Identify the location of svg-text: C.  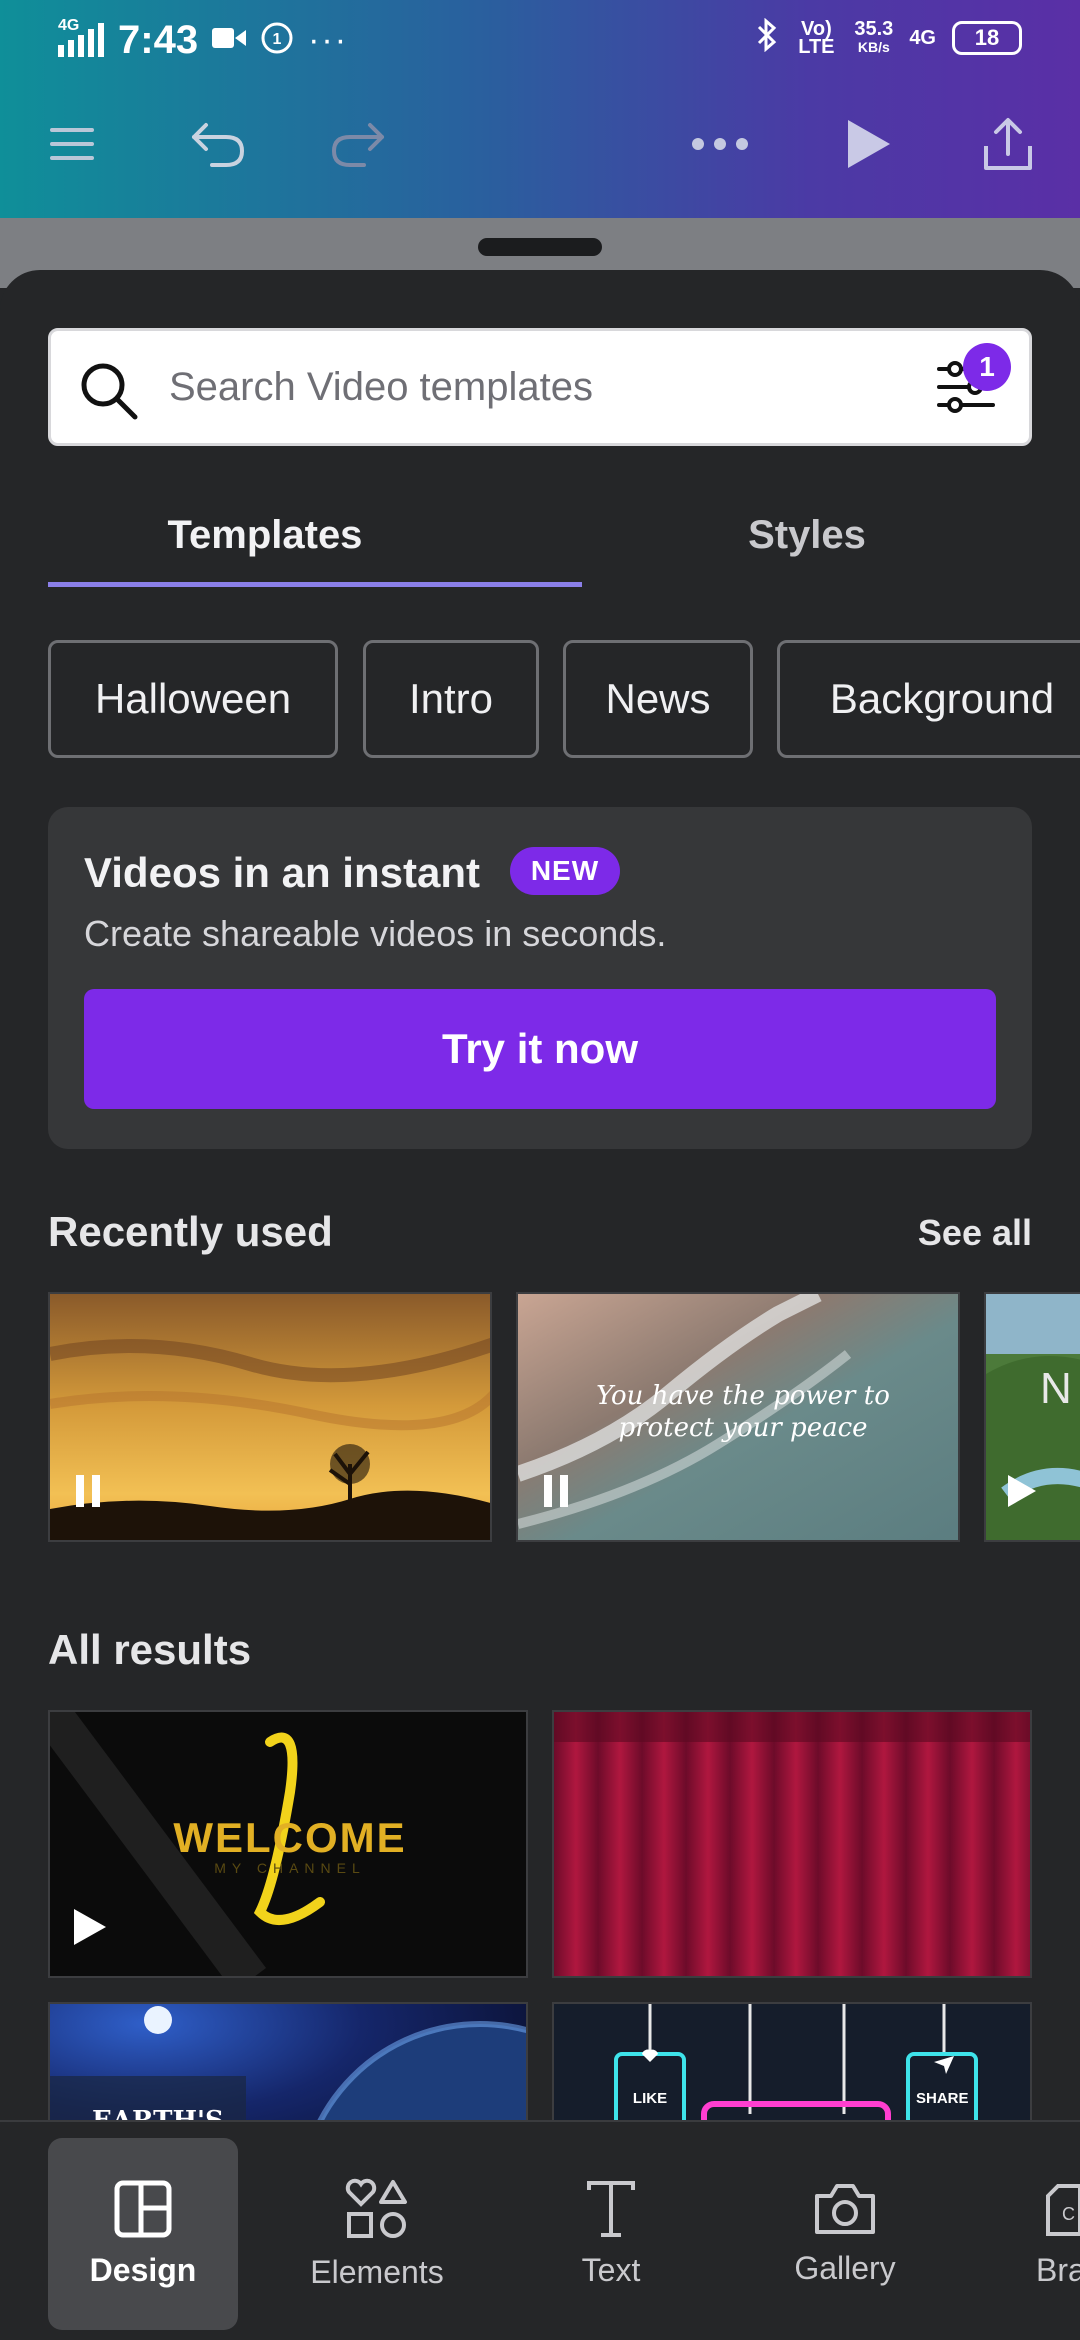
(1068, 2214).